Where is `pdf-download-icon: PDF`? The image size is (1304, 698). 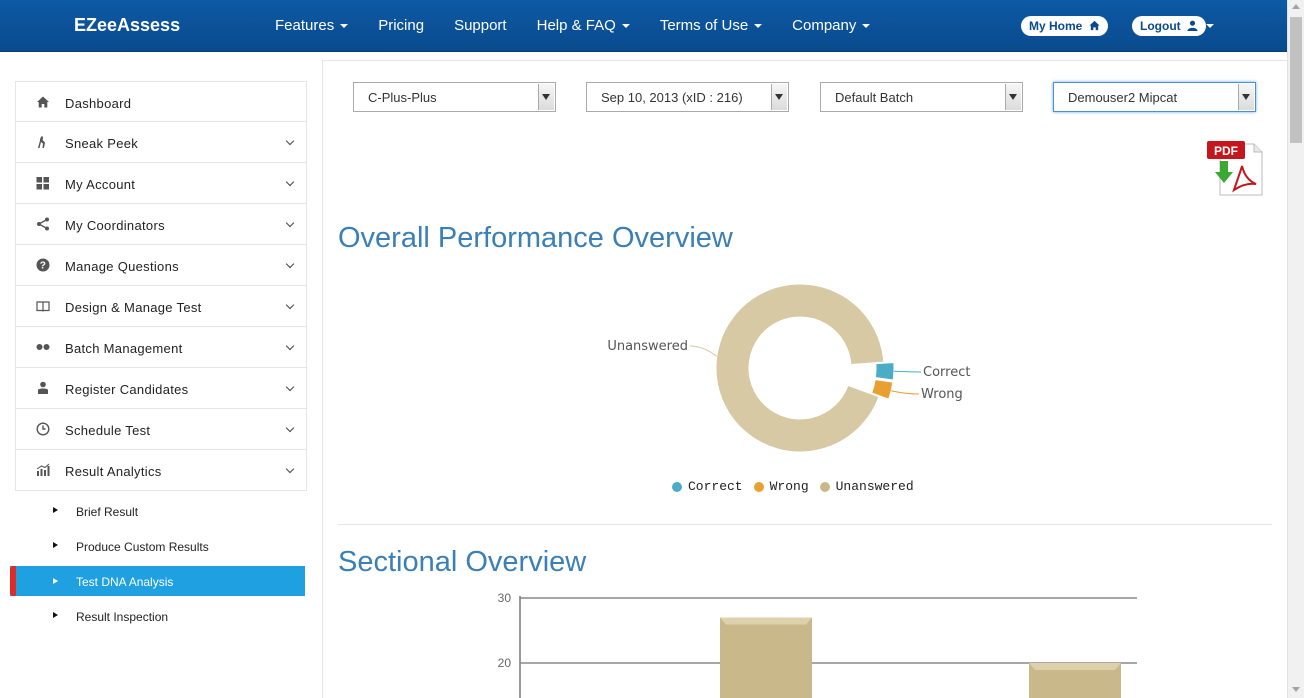
pdf-download-icon: PDF is located at coordinates (1235, 168).